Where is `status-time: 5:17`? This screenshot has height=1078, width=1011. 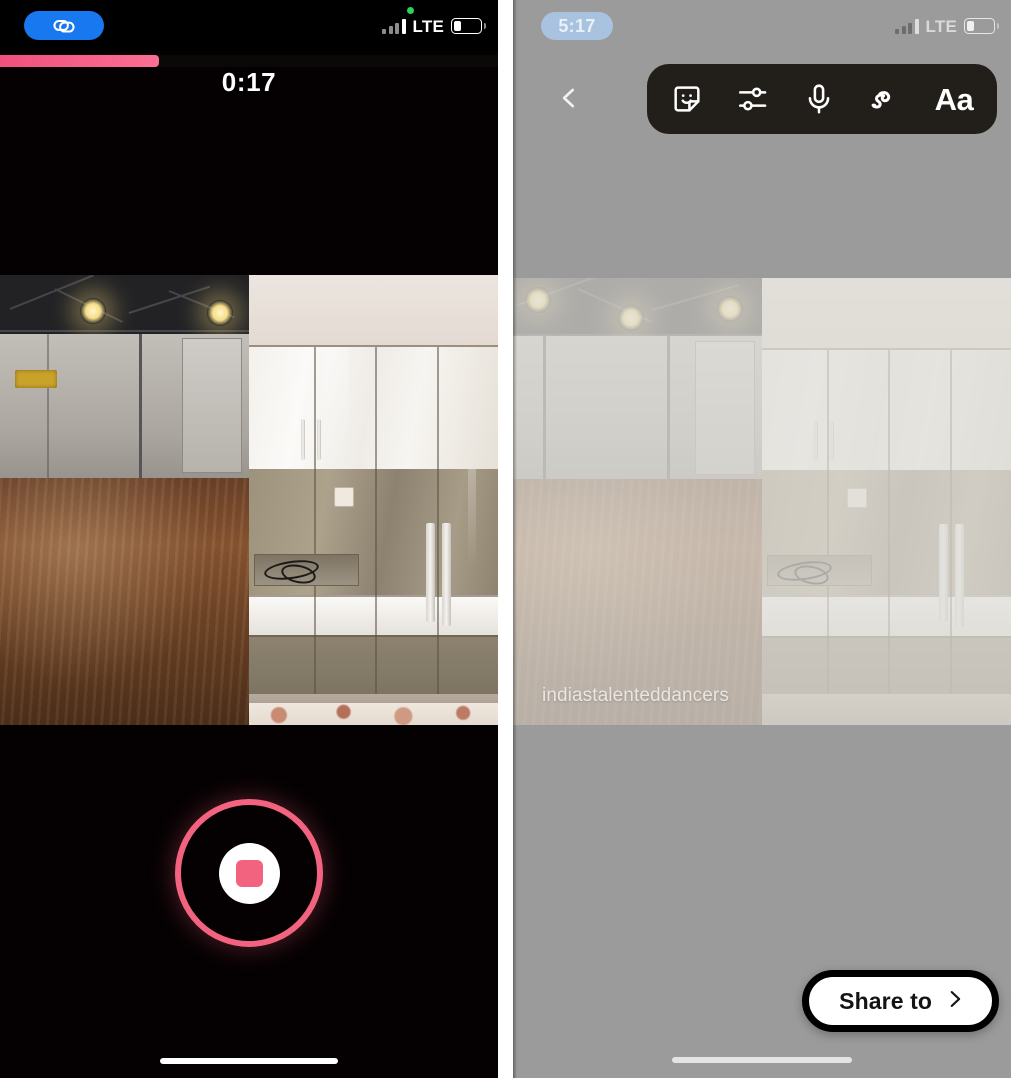
status-time: 5:17 is located at coordinates (577, 25).